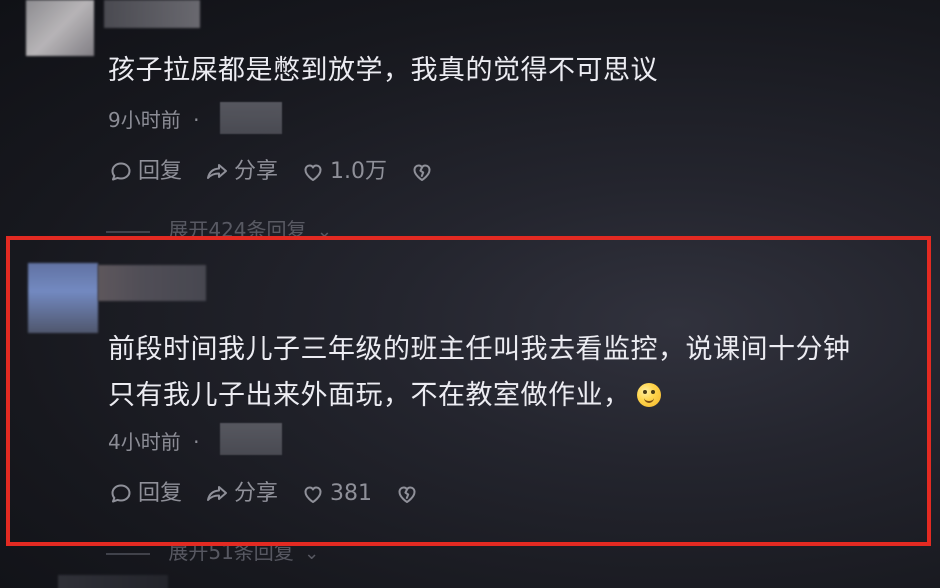 The width and height of the screenshot is (940, 588). What do you see at coordinates (251, 118) in the screenshot?
I see `comment-1-location-blur` at bounding box center [251, 118].